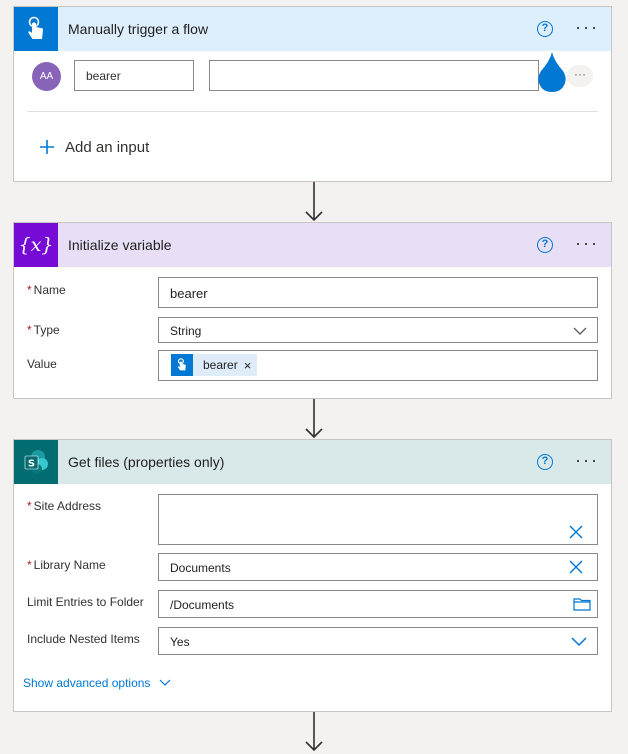  I want to click on variable-icon-symbol: {x}, so click(36, 245).